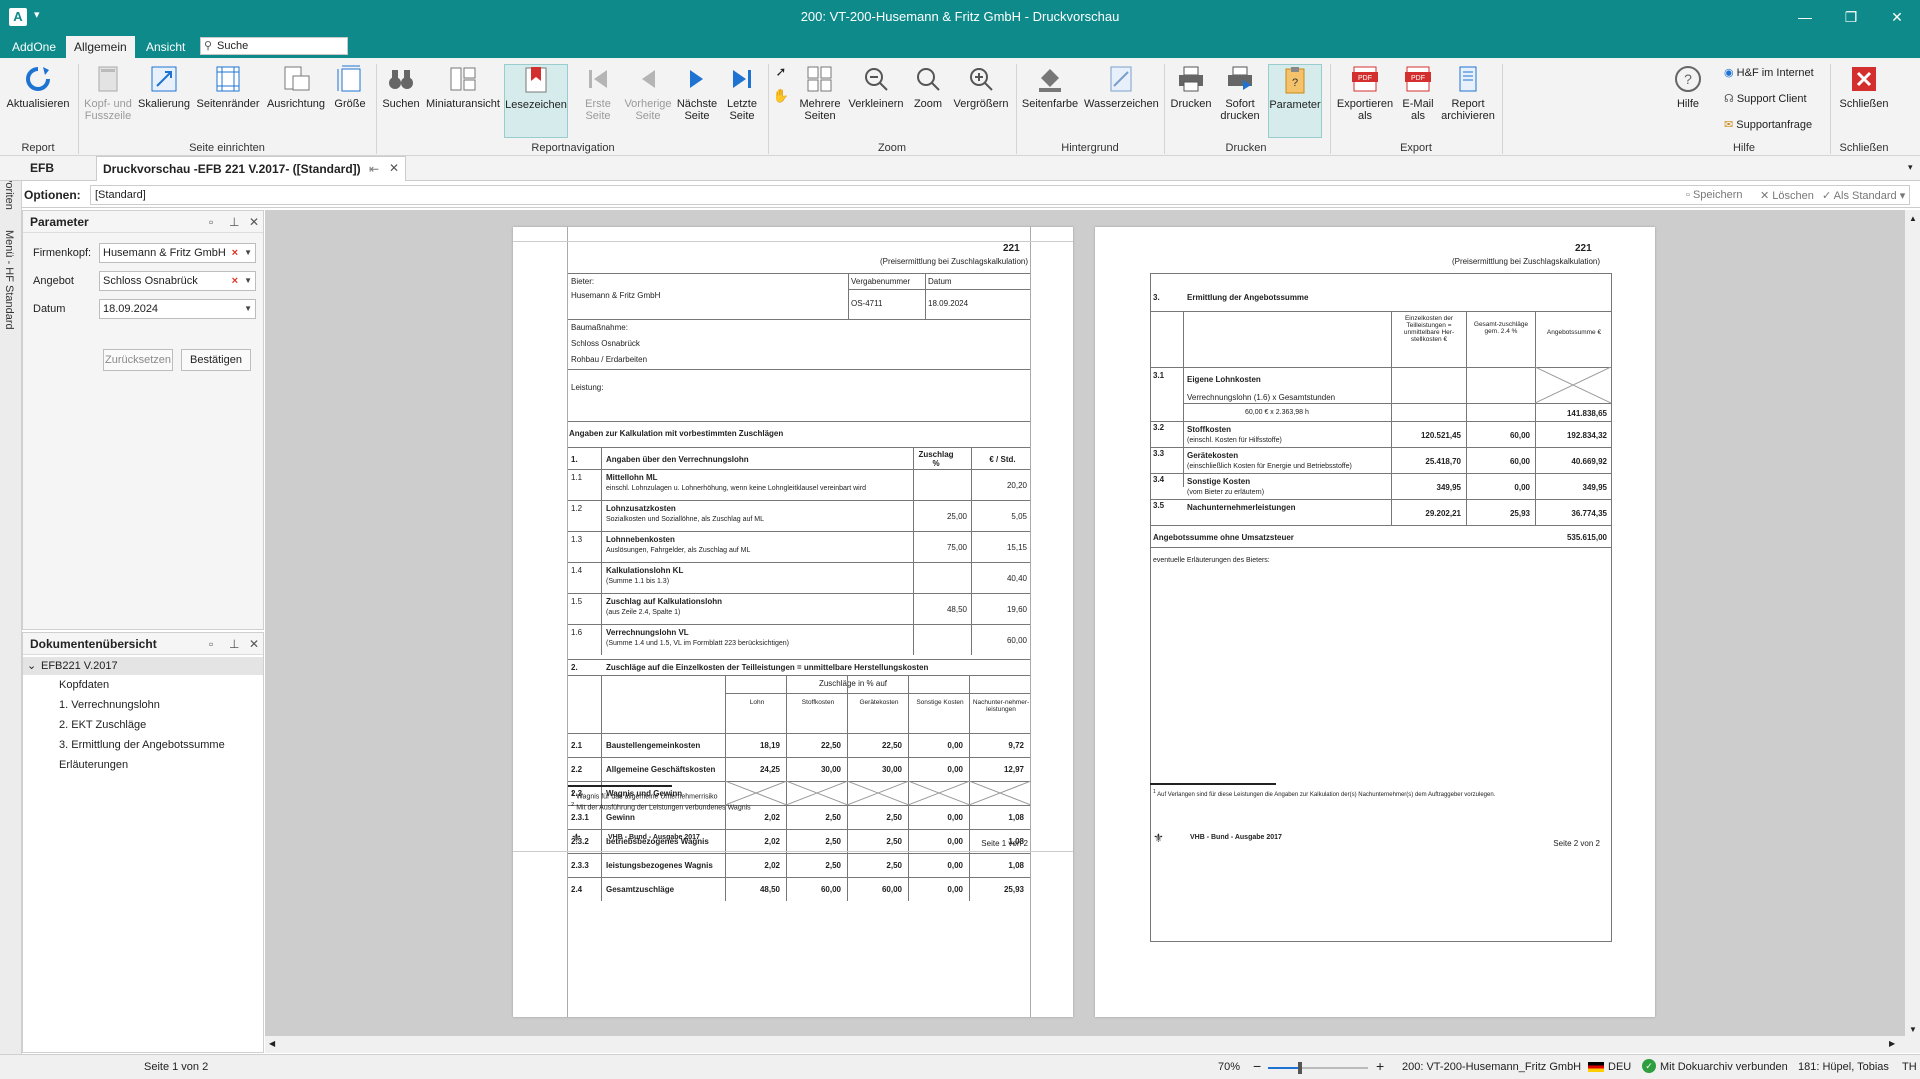 The width and height of the screenshot is (1920, 1079). I want to click on hilfe-button: ? Hilfe, so click(1688, 101).